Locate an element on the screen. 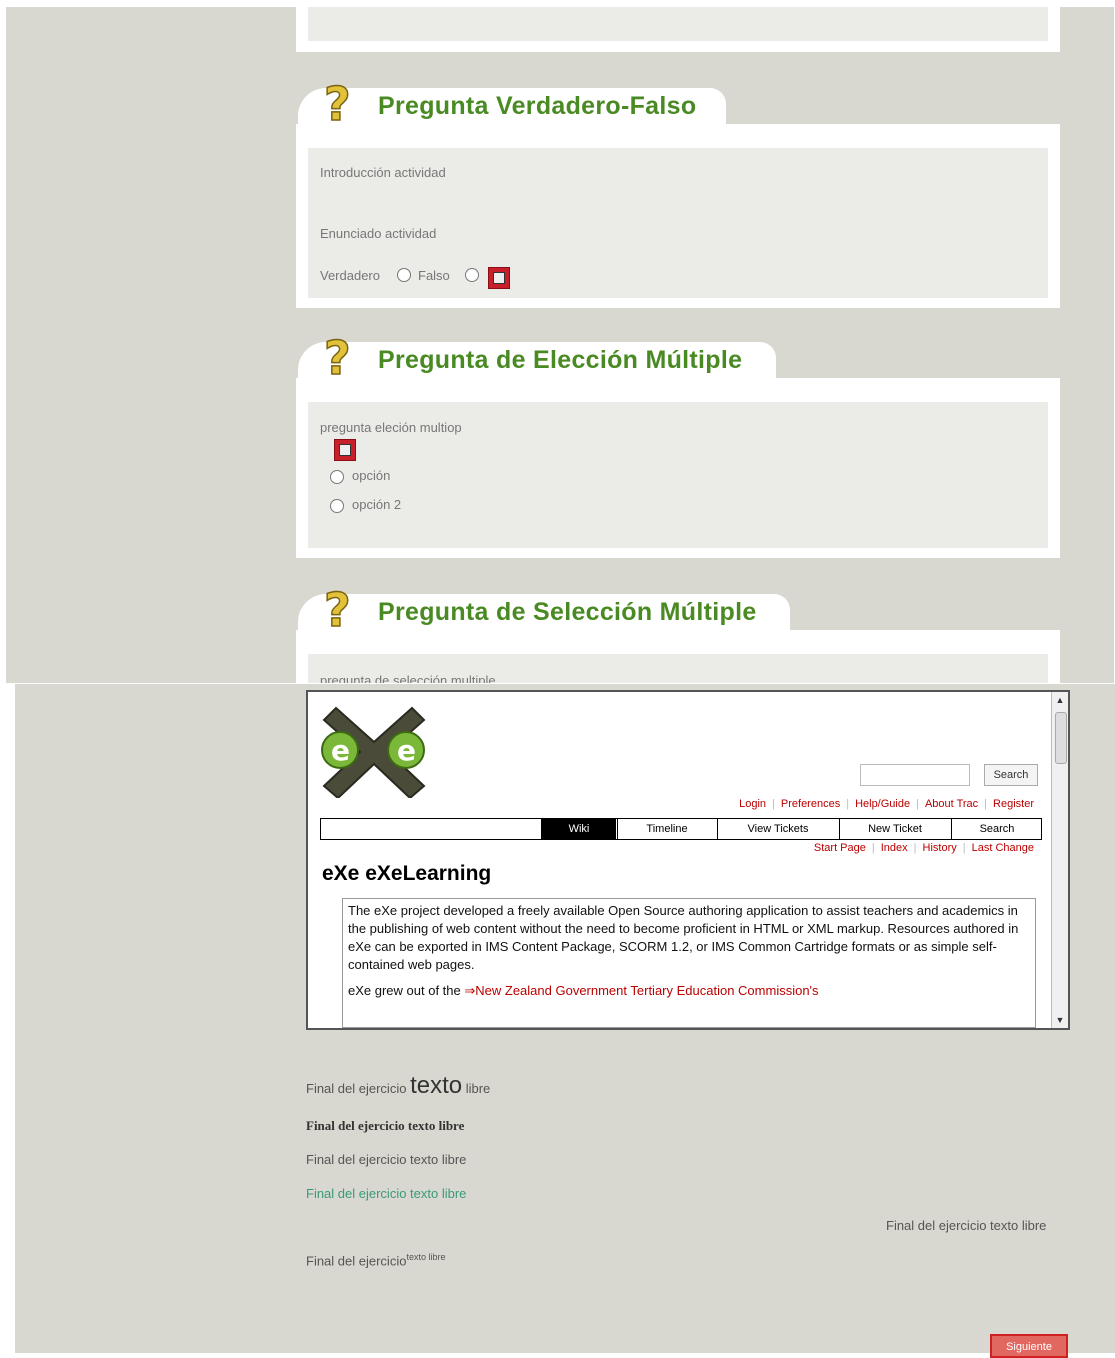 This screenshot has width=1115, height=1358. free-text-line-4: Final del ejercicio texto libre is located at coordinates (386, 1193).